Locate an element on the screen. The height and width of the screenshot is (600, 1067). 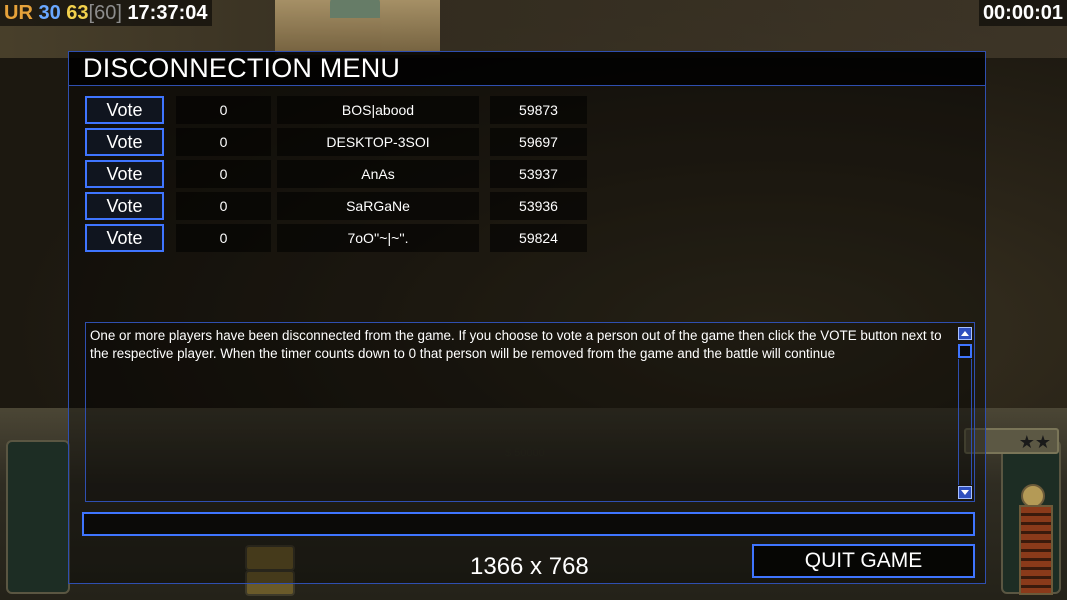
player-name: AnAs is located at coordinates (378, 174).